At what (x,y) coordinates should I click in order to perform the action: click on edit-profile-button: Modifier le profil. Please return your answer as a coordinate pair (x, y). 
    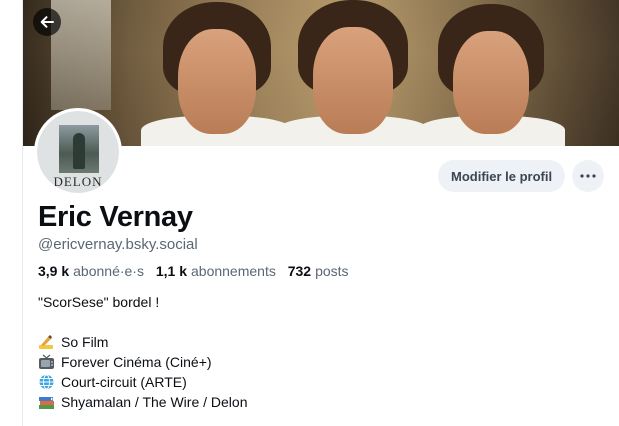
    Looking at the image, I should click on (502, 176).